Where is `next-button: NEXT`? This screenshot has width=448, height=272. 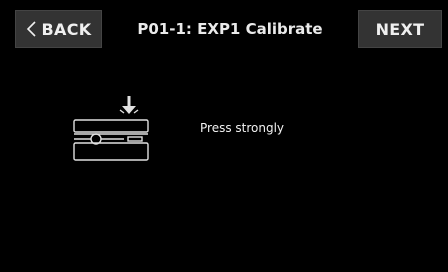
next-button: NEXT is located at coordinates (400, 29).